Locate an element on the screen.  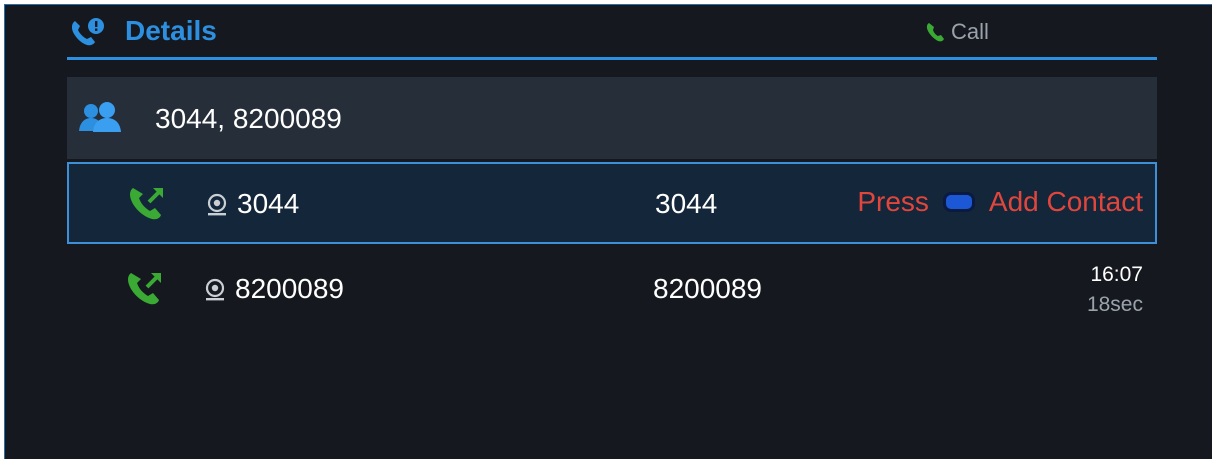
add-contact-hint: Press Add Contact is located at coordinates (1000, 202).